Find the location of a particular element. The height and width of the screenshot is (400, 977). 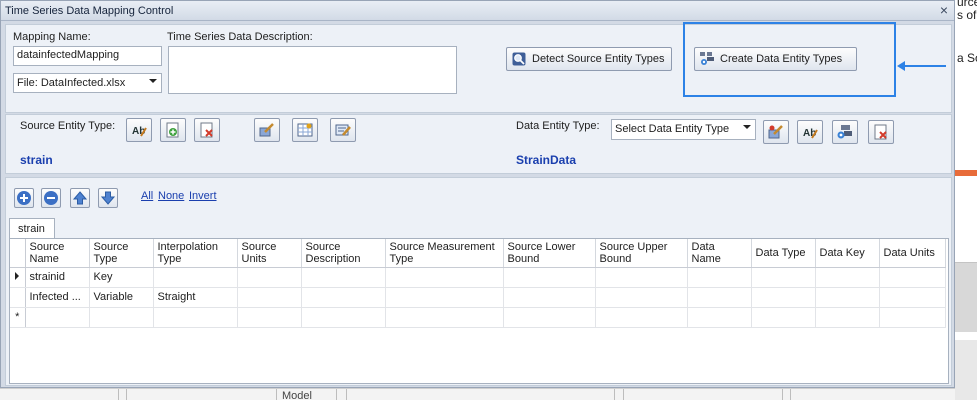

data-entity-type-select: Select Data Entity Type is located at coordinates (683, 129).